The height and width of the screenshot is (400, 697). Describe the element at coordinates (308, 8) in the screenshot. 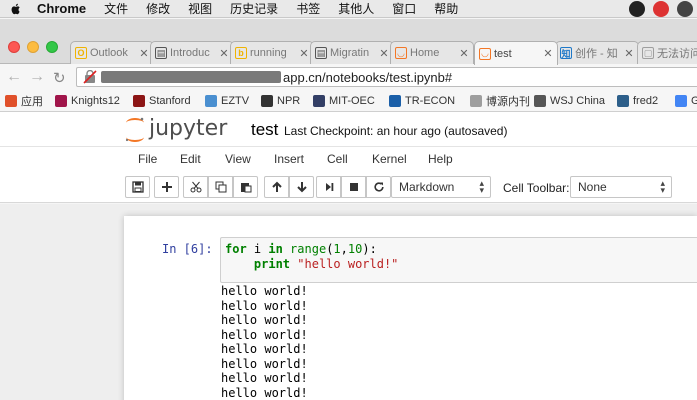

I see `menu-bookmarks: 书签` at that location.